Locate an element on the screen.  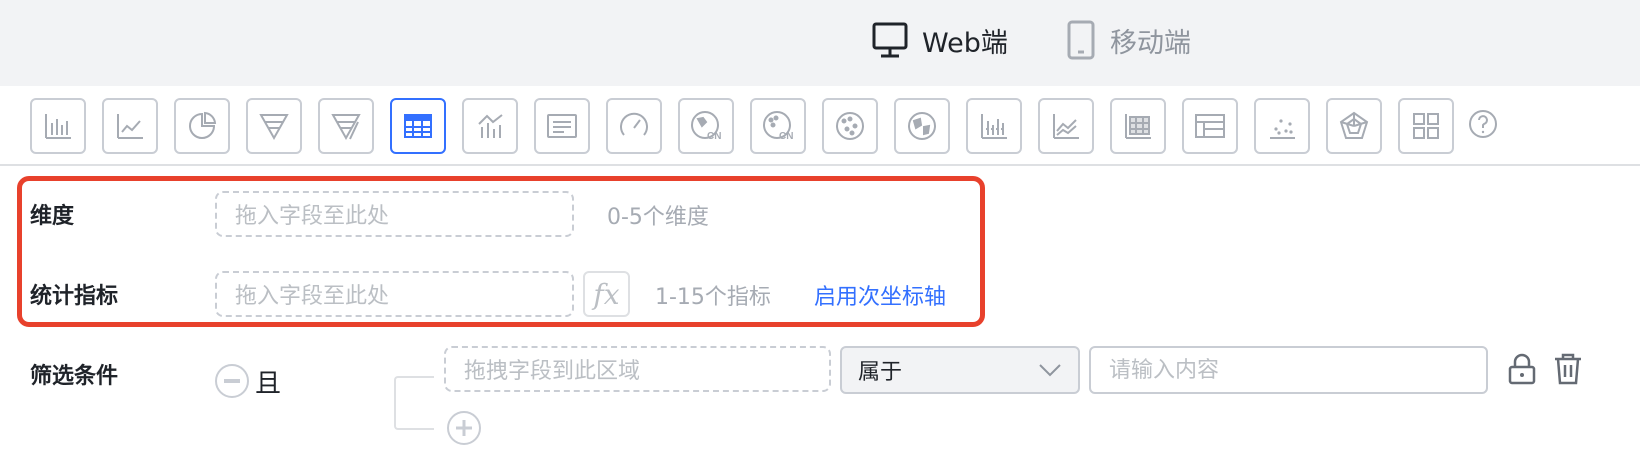
filter-value-input is located at coordinates (1288, 370).